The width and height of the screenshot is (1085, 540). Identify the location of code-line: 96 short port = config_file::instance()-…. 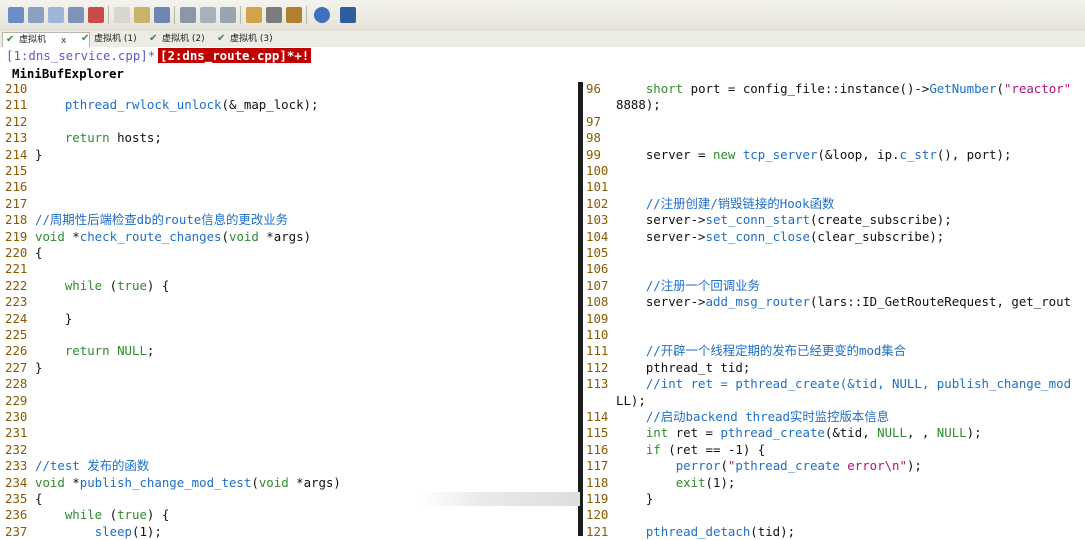
(828, 89).